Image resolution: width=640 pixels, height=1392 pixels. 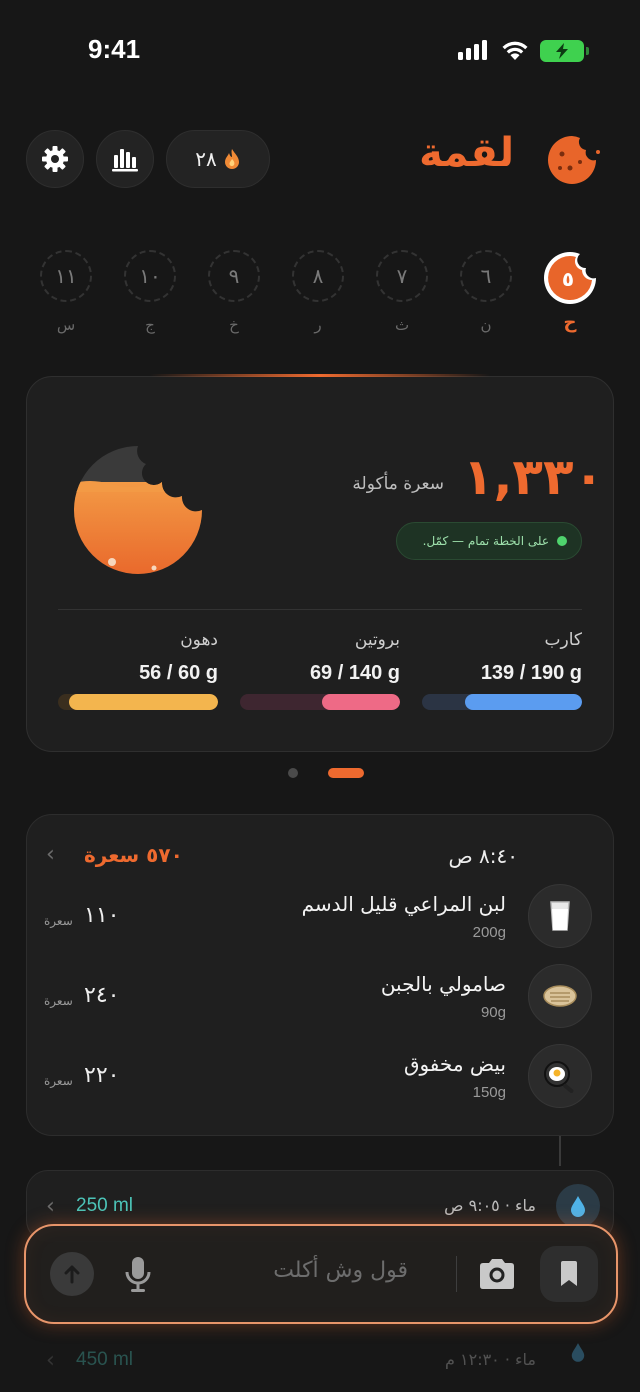 What do you see at coordinates (377, 640) in the screenshot?
I see `macro-name-protein: بروتين` at bounding box center [377, 640].